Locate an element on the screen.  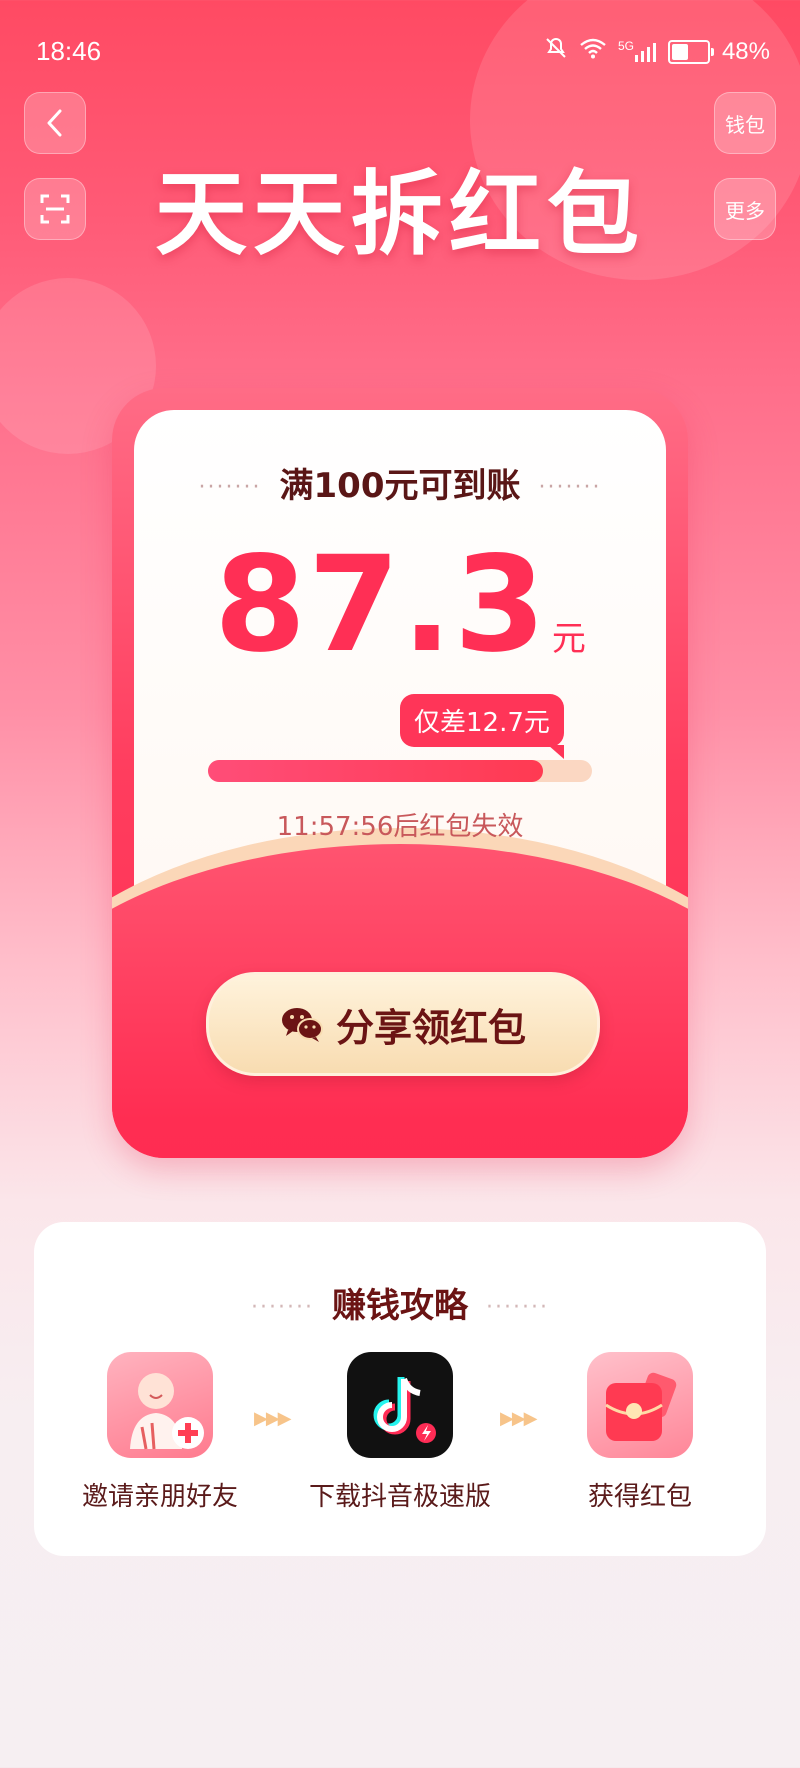
status-bar: 18:46 5G 48% is located at coordinates (400, 50).